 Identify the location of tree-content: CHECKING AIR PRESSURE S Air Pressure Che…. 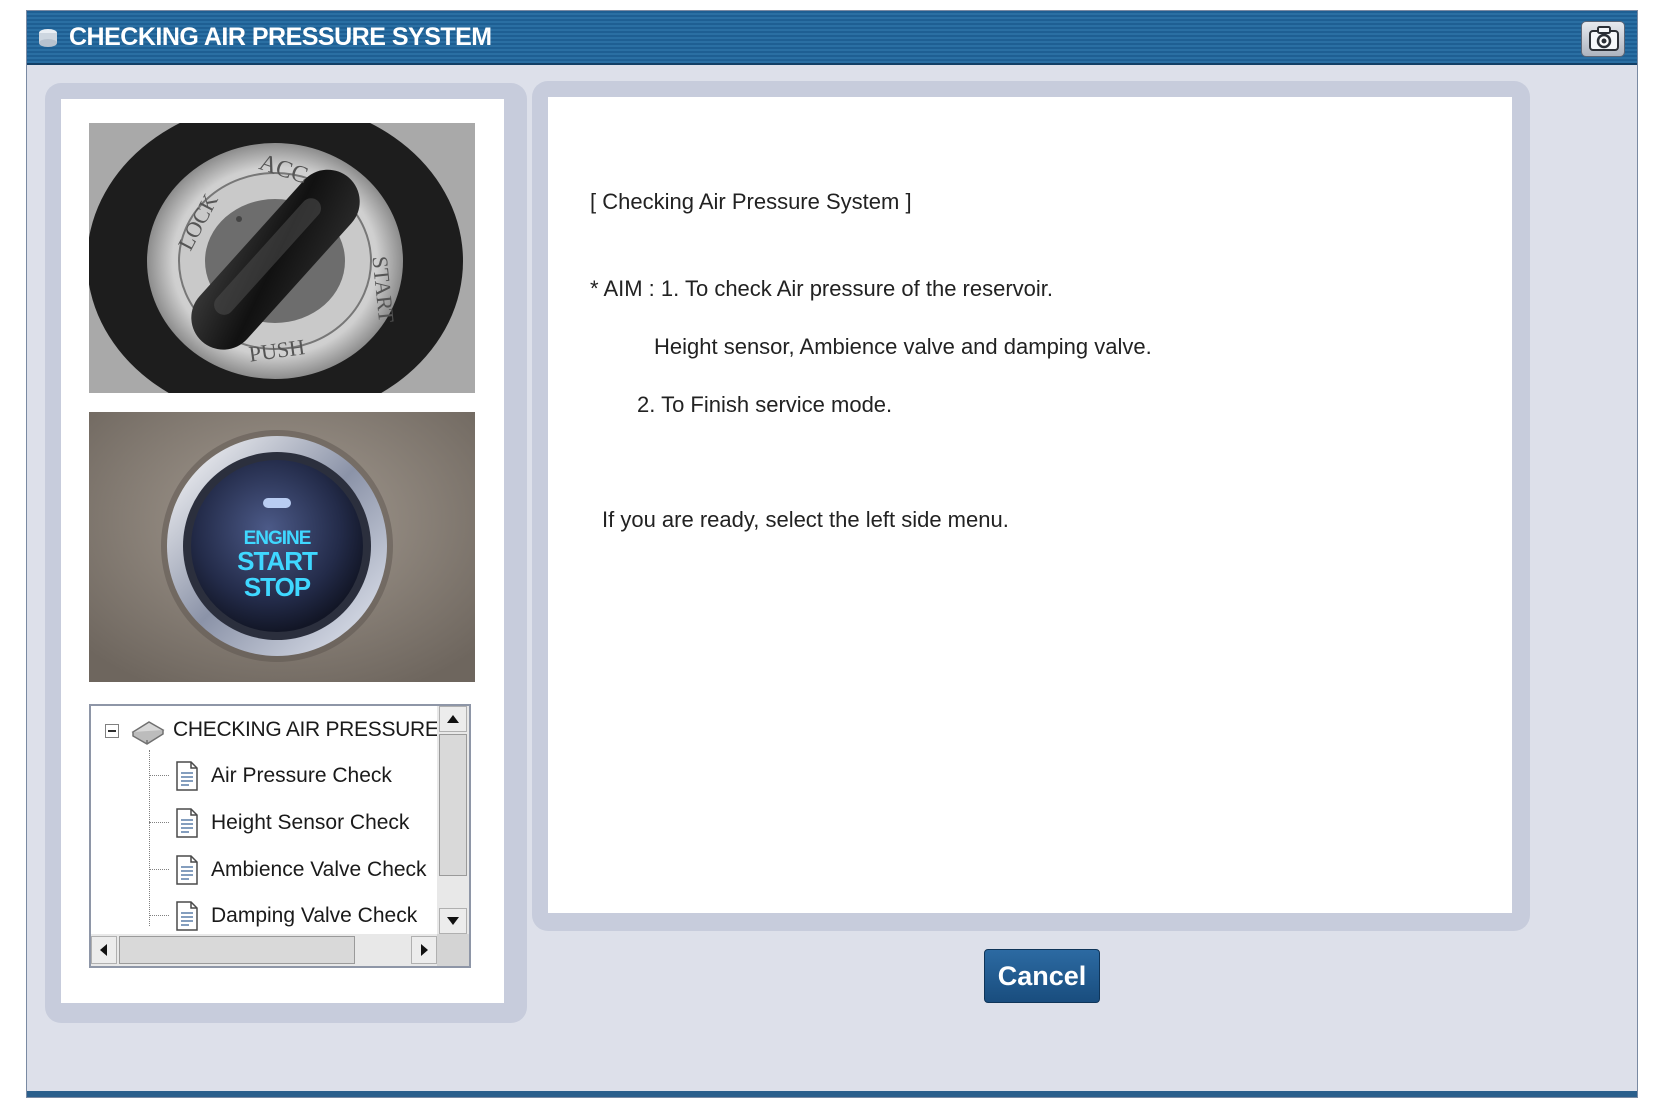
(264, 820).